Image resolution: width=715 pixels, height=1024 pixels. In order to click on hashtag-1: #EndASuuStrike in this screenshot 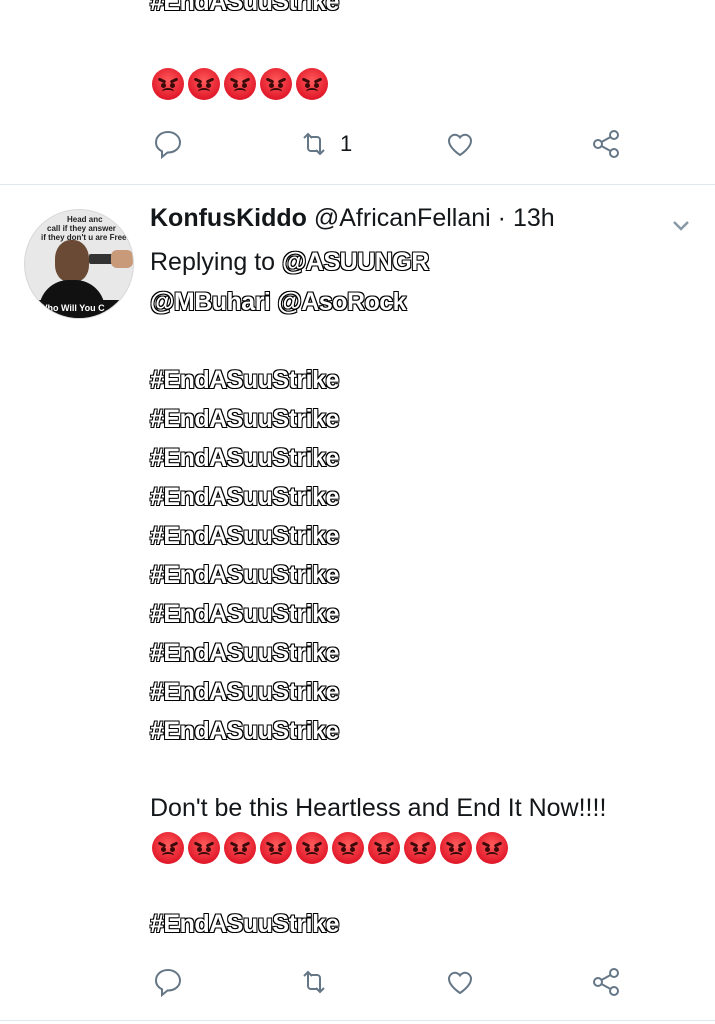, I will do `click(244, 380)`.